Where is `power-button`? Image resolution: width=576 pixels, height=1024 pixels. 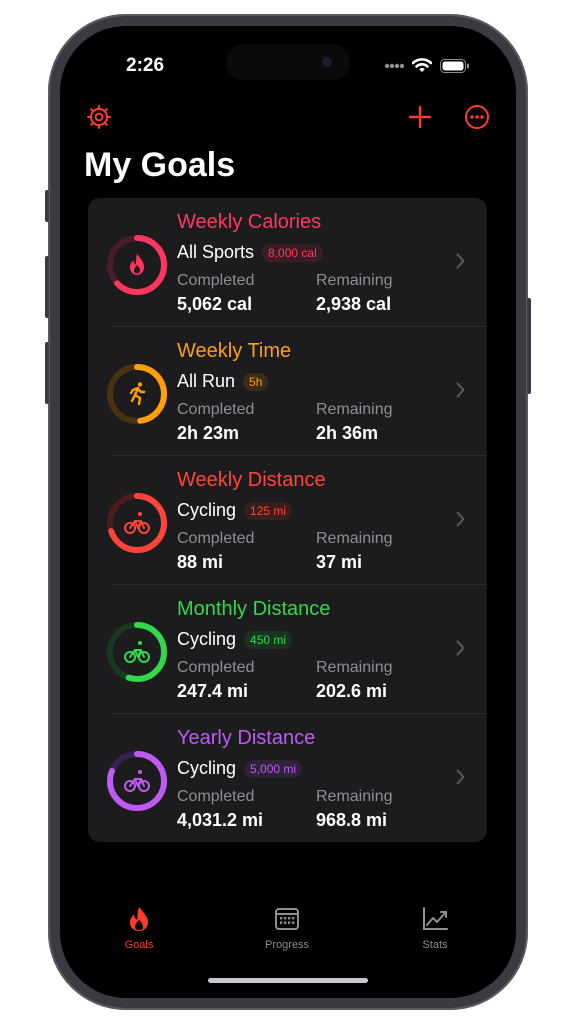
power-button is located at coordinates (529, 346).